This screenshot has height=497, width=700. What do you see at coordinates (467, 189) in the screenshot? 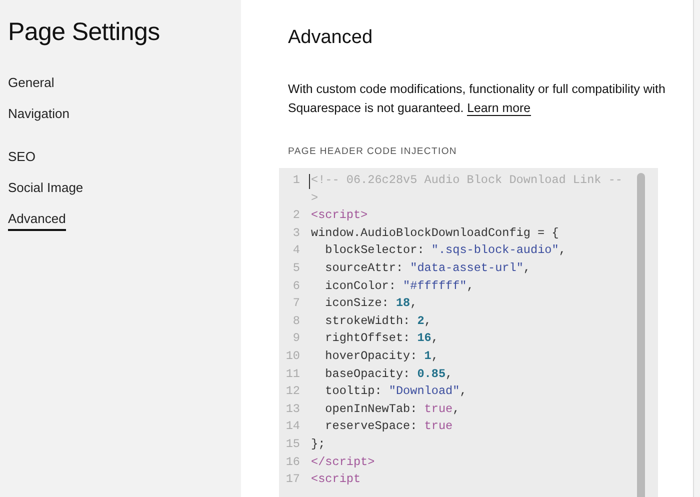
I see `code-line: <!-- 06.26c28v5 Audio Block Download Link -->` at bounding box center [467, 189].